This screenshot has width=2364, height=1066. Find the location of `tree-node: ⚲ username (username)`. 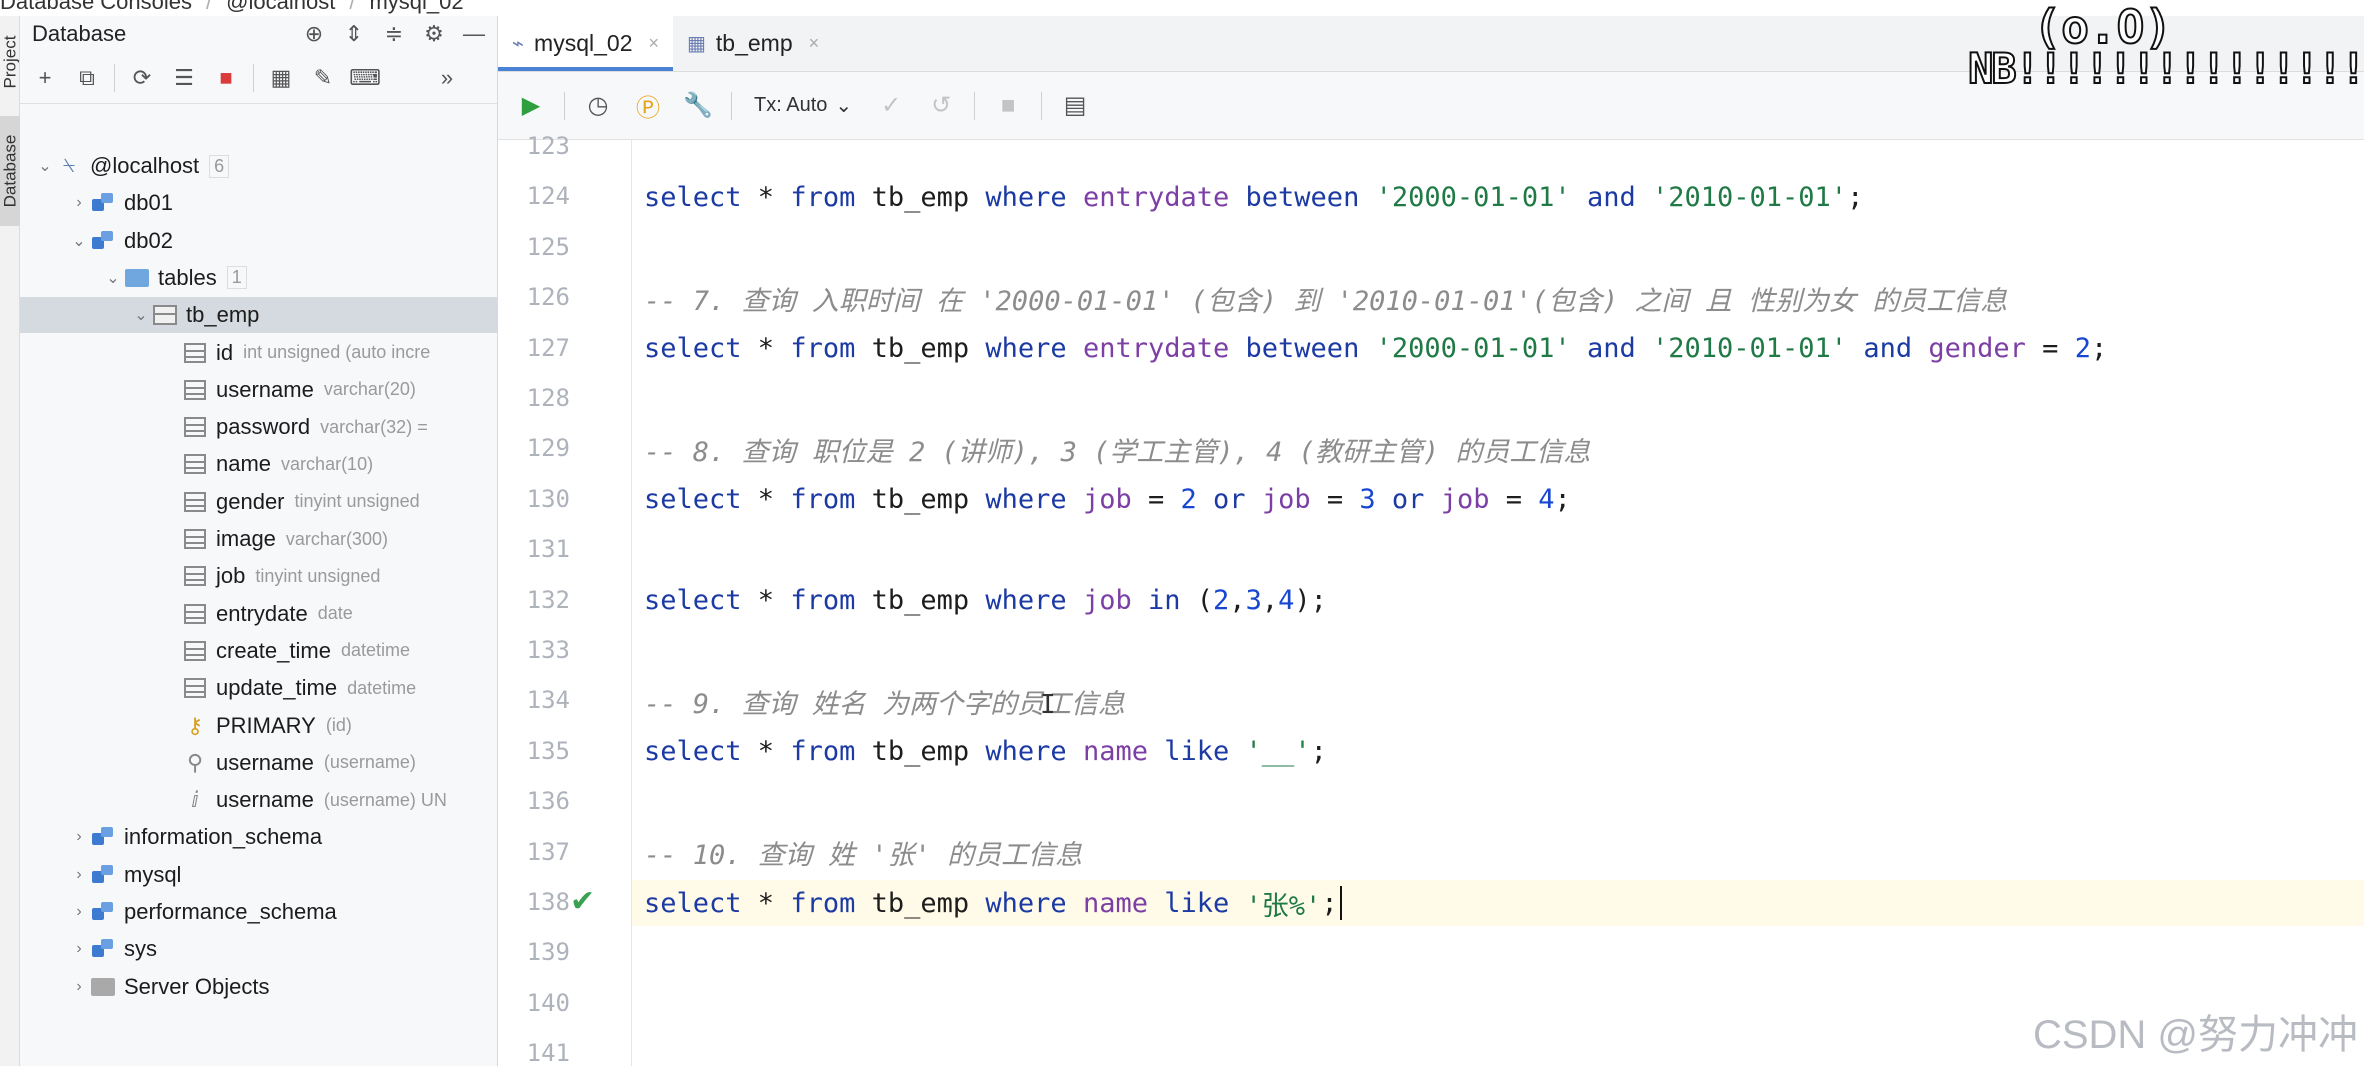

tree-node: ⚲ username (username) is located at coordinates (259, 763).